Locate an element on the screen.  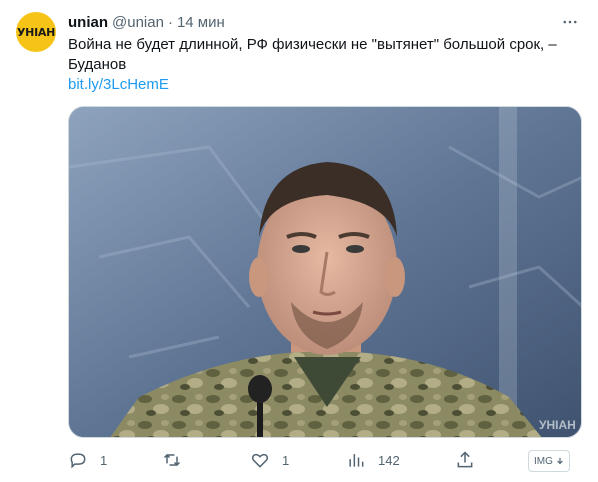
like-count: 1 is located at coordinates (286, 460).